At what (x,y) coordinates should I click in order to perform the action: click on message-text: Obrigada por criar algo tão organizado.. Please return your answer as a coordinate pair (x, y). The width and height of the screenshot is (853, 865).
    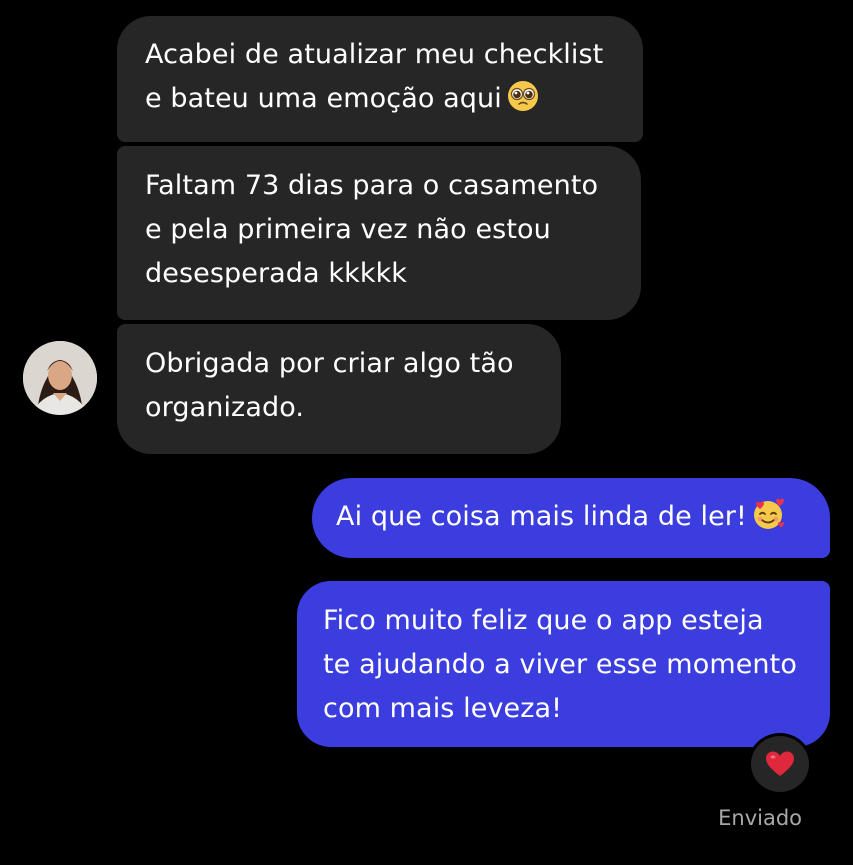
    Looking at the image, I should click on (329, 385).